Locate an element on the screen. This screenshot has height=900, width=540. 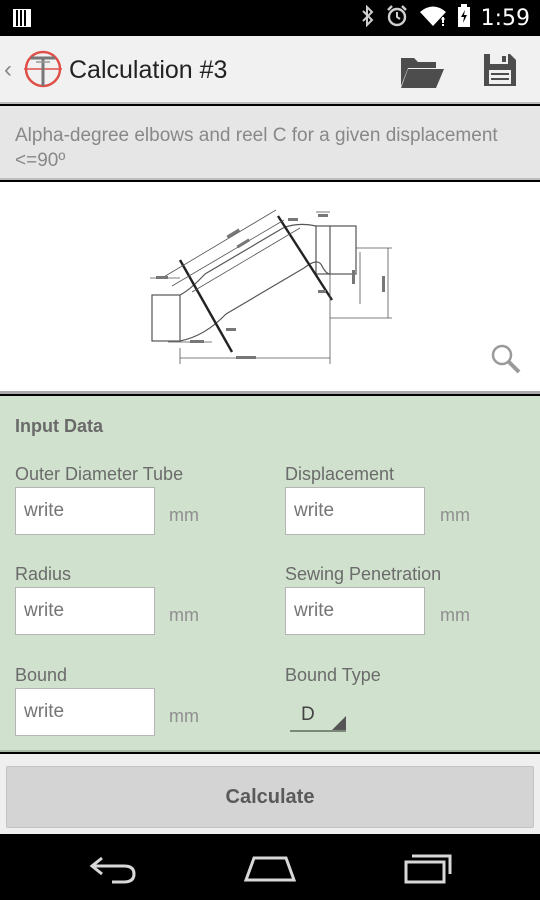
save-icon is located at coordinates (500, 70).